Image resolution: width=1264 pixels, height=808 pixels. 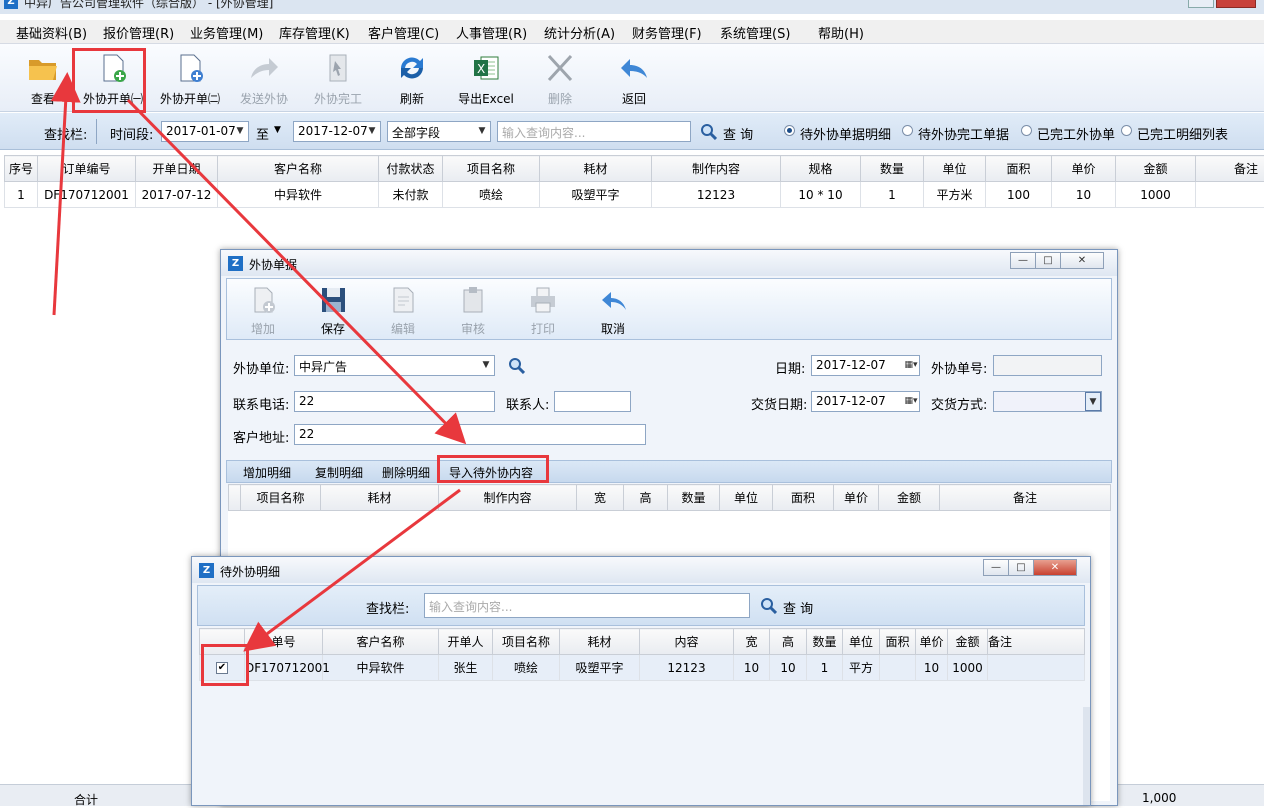 I want to click on radio-finished-orders, so click(x=1026, y=130).